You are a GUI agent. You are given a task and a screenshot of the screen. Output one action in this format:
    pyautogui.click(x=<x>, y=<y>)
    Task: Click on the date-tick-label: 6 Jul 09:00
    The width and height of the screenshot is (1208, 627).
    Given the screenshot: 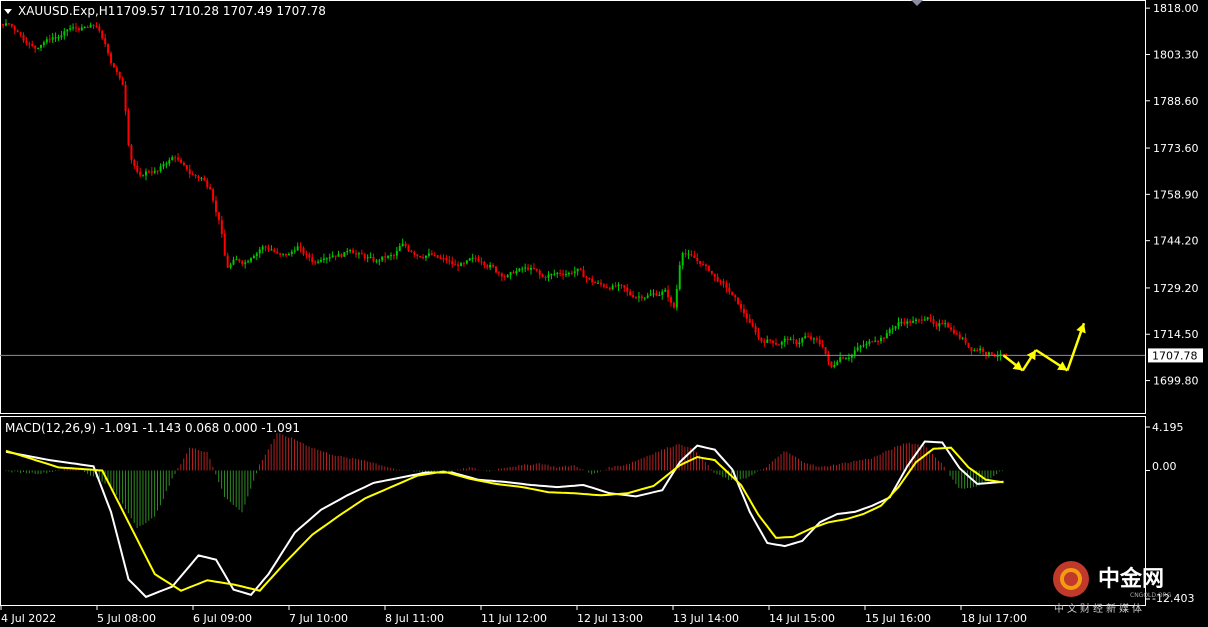 What is the action you would take?
    pyautogui.click(x=222, y=618)
    